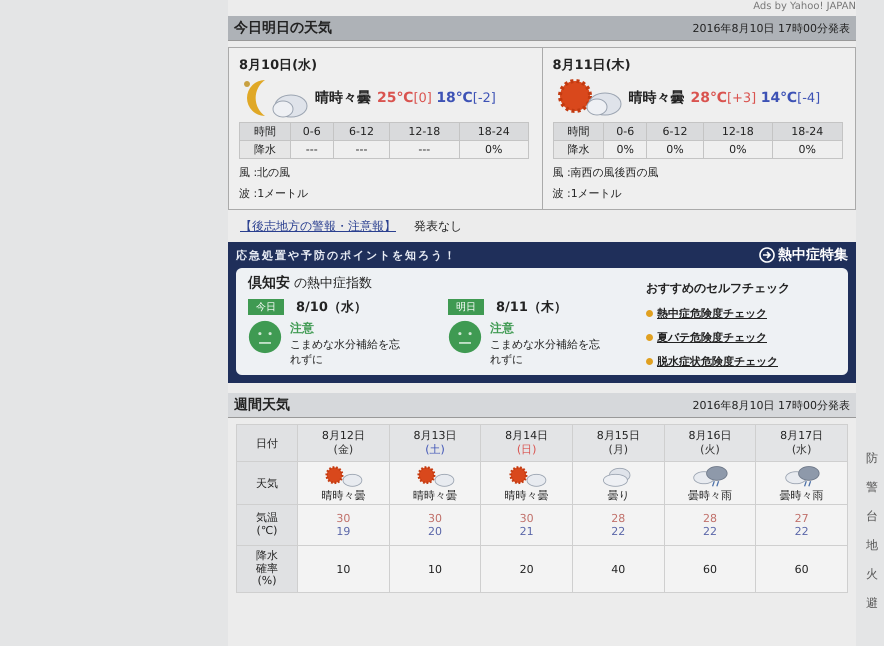  What do you see at coordinates (802, 443) in the screenshot?
I see `date-cell: 8月17日 (水)` at bounding box center [802, 443].